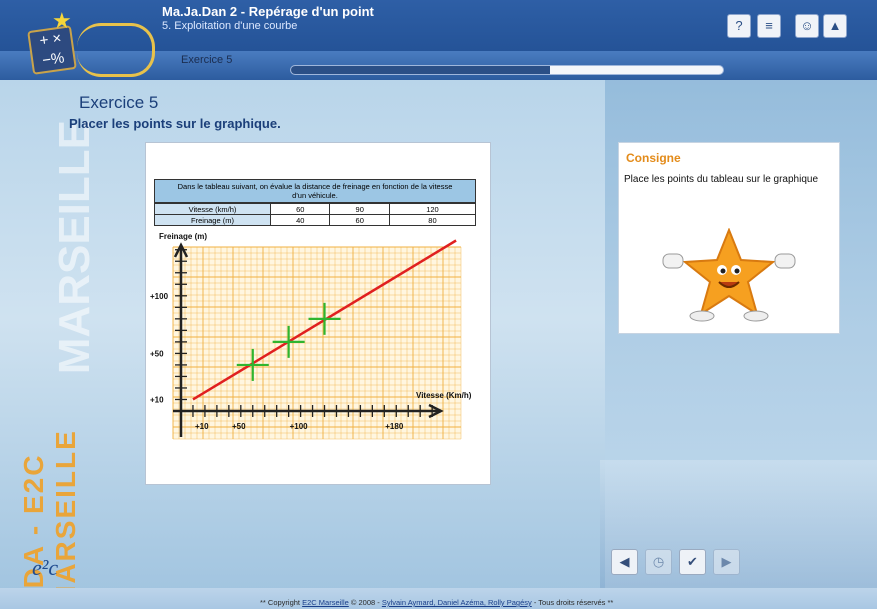 This screenshot has width=877, height=609. I want to click on notes-icon: ≡, so click(769, 25).